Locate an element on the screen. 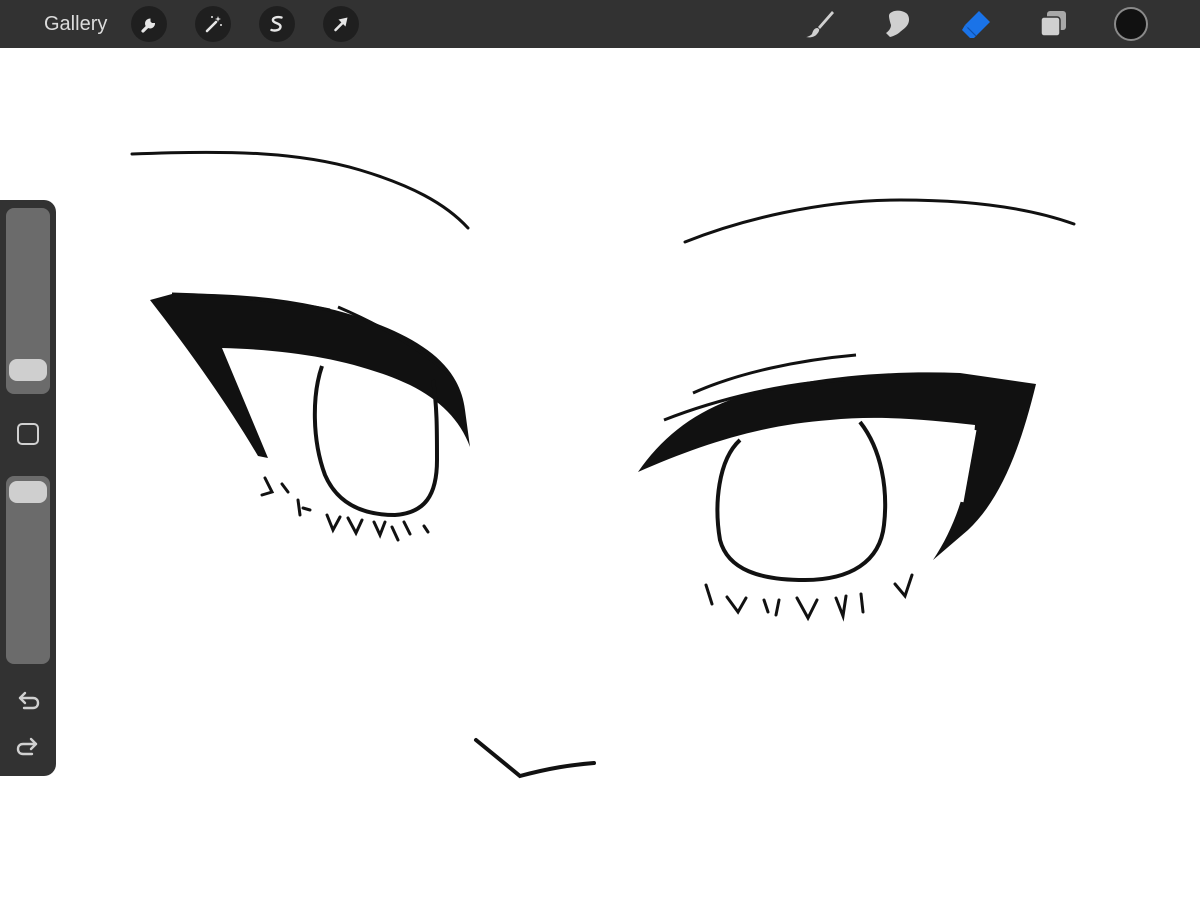 The height and width of the screenshot is (900, 1200). arrow-cursor-icon is located at coordinates (341, 24).